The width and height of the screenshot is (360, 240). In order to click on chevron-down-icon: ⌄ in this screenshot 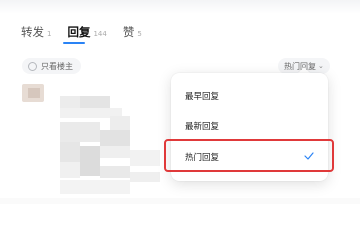, I will do `click(321, 66)`.